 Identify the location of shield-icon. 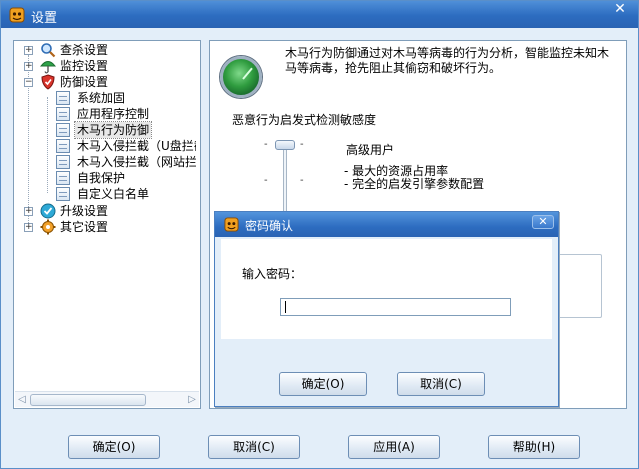
(48, 82).